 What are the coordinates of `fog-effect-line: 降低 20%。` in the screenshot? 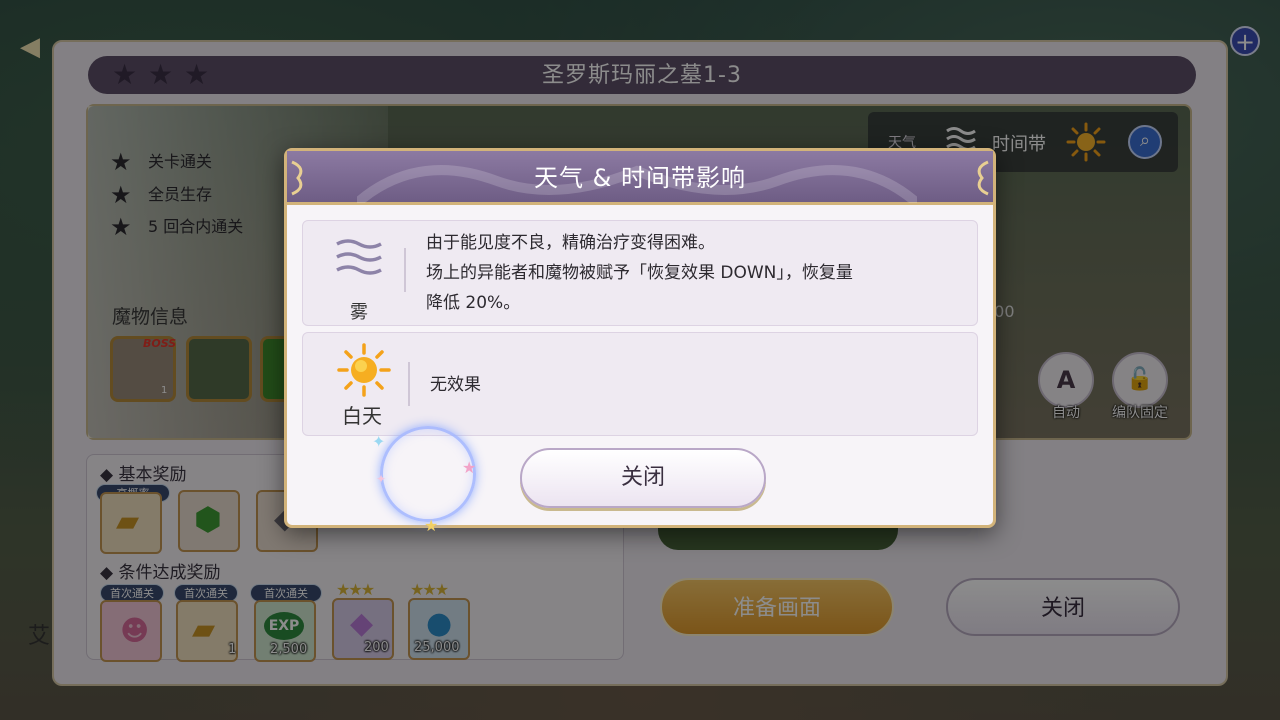 It's located at (473, 303).